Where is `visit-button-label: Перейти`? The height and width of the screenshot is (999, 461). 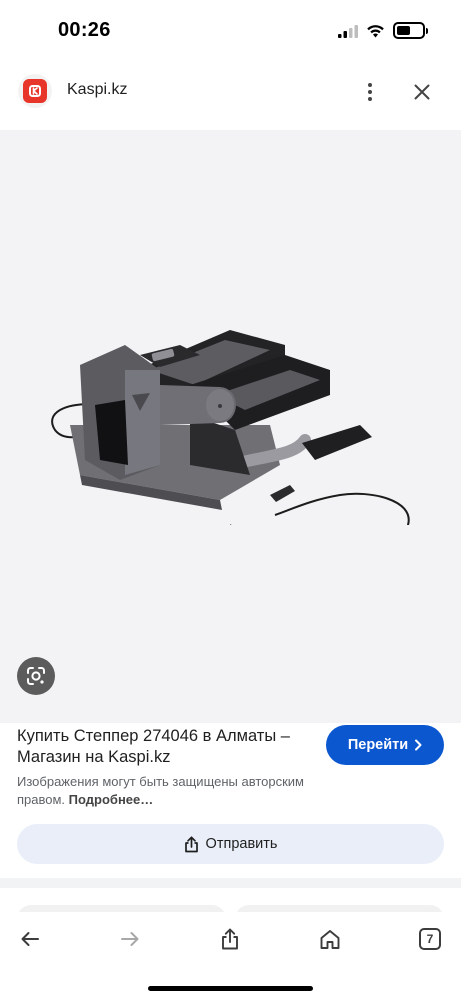 visit-button-label: Перейти is located at coordinates (378, 745).